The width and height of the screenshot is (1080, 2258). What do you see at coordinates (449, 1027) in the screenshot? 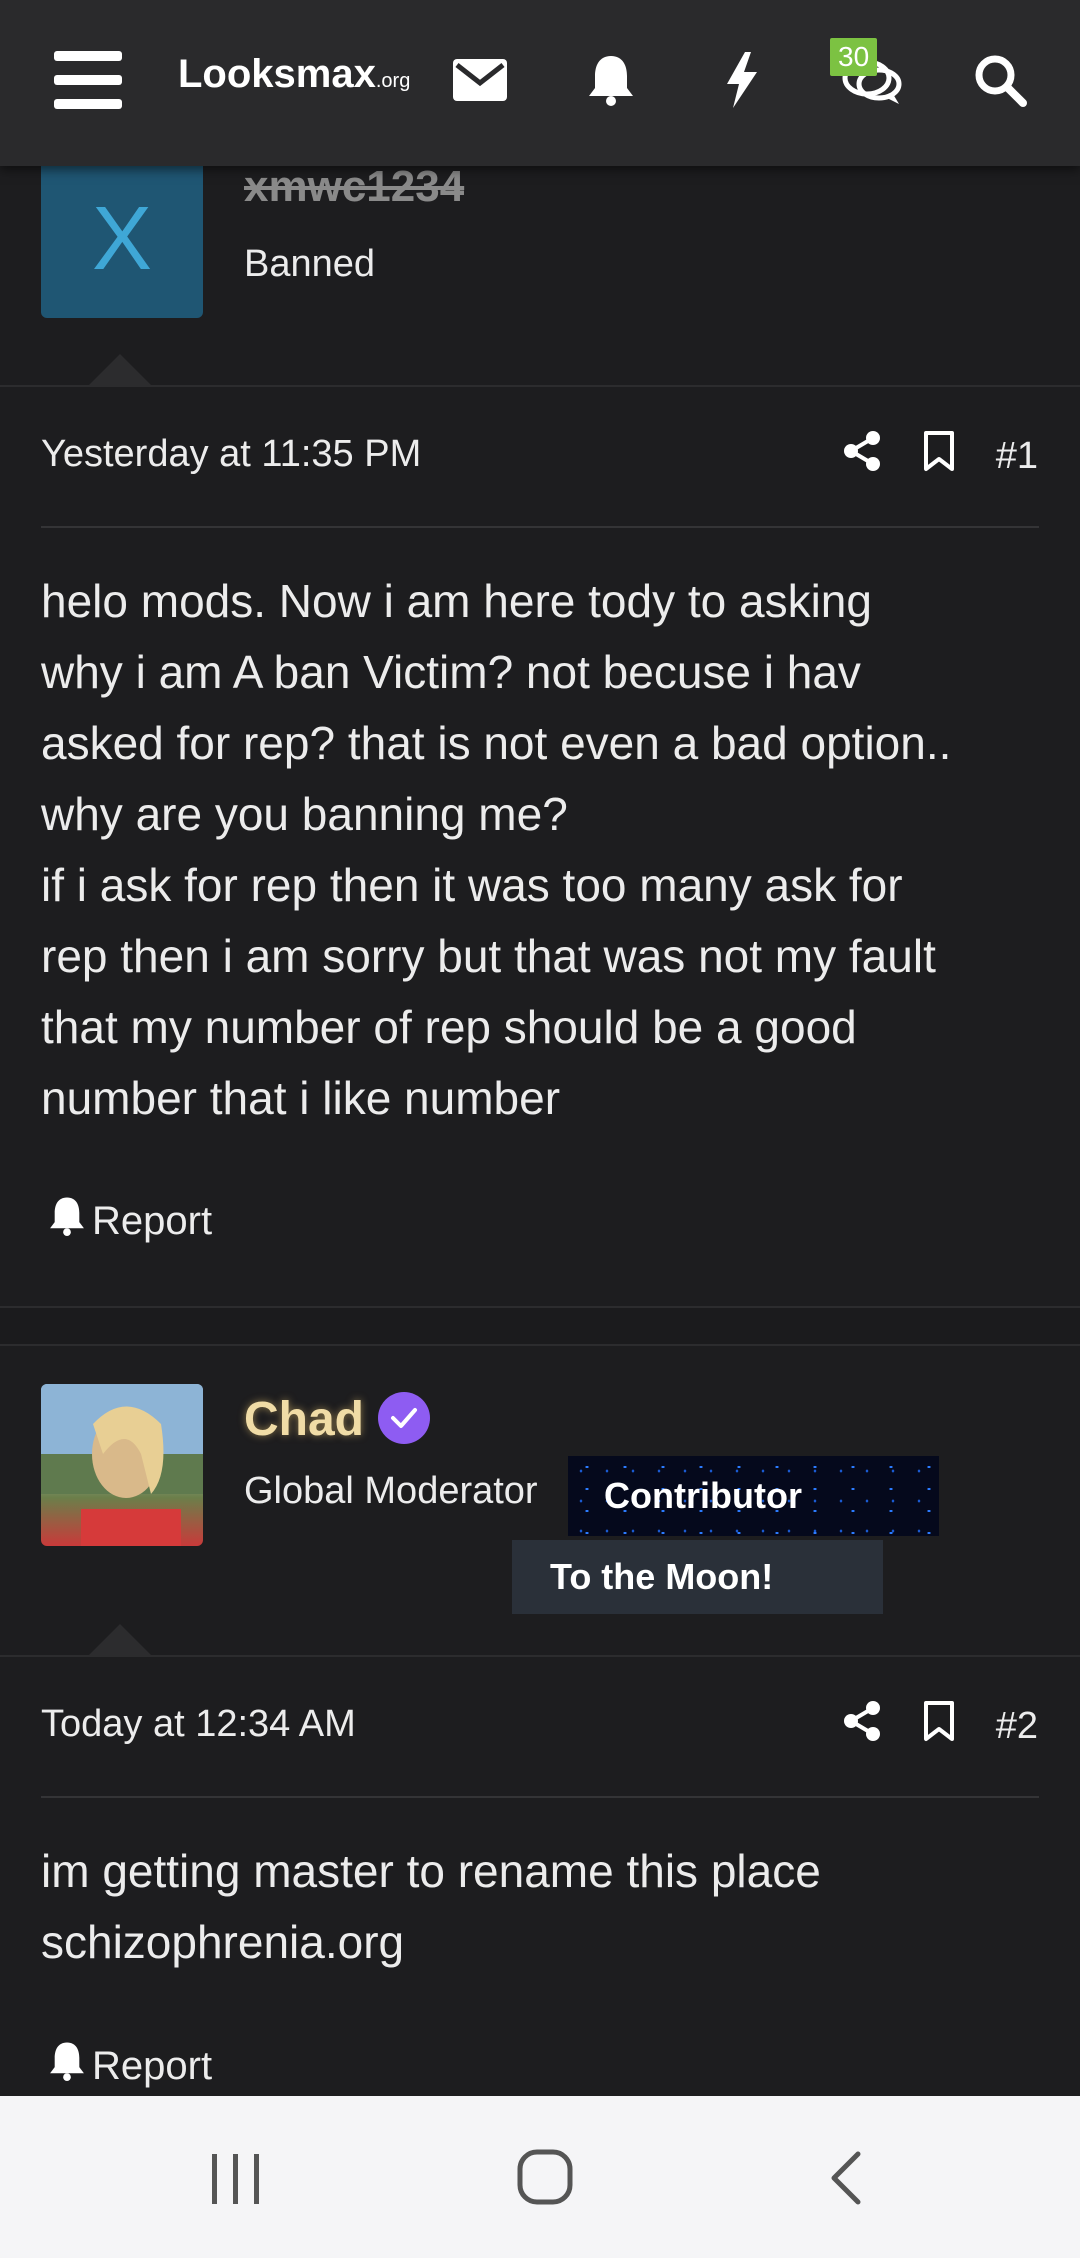
I see `post-line: that my number of rep should be a good` at bounding box center [449, 1027].